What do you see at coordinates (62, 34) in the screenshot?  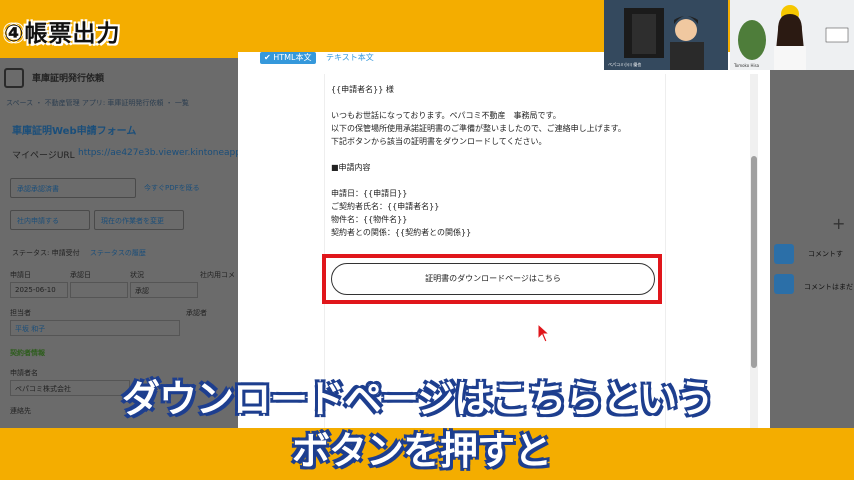 I see `section-title: ④帳票出力` at bounding box center [62, 34].